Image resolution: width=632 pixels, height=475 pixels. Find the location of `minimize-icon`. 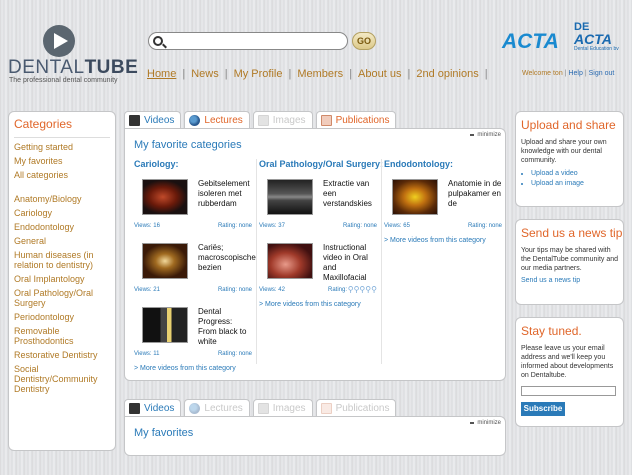

minimize-icon is located at coordinates (472, 423).